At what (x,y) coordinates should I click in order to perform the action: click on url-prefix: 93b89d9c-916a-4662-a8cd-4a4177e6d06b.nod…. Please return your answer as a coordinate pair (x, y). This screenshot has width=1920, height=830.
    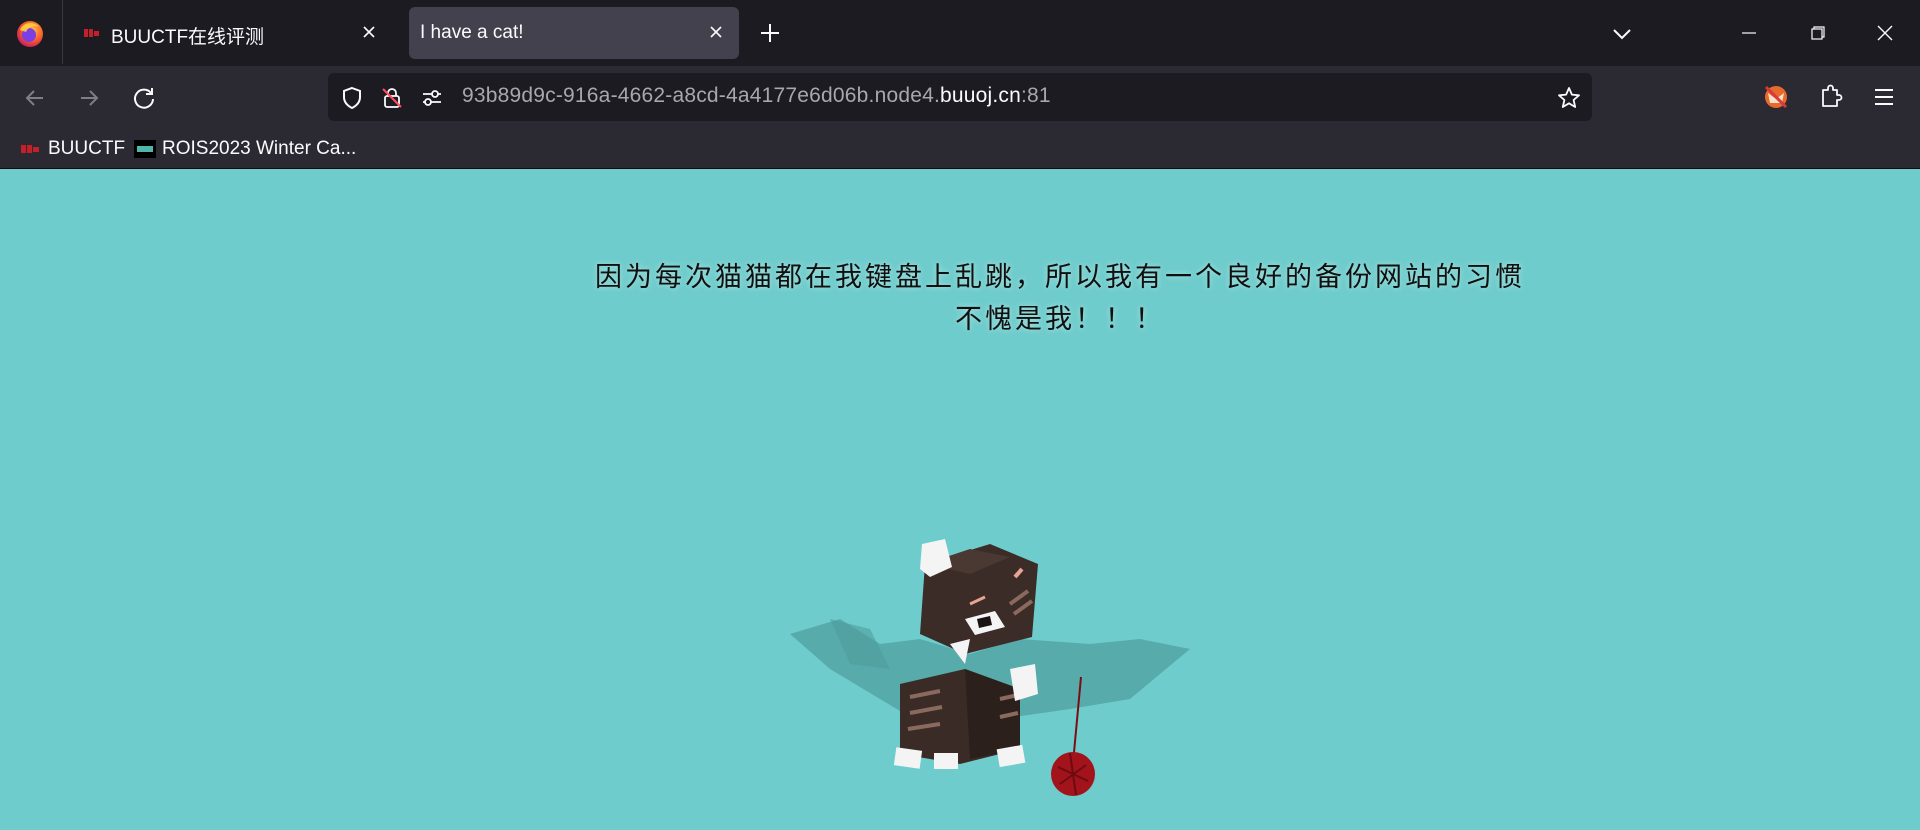
    Looking at the image, I should click on (701, 95).